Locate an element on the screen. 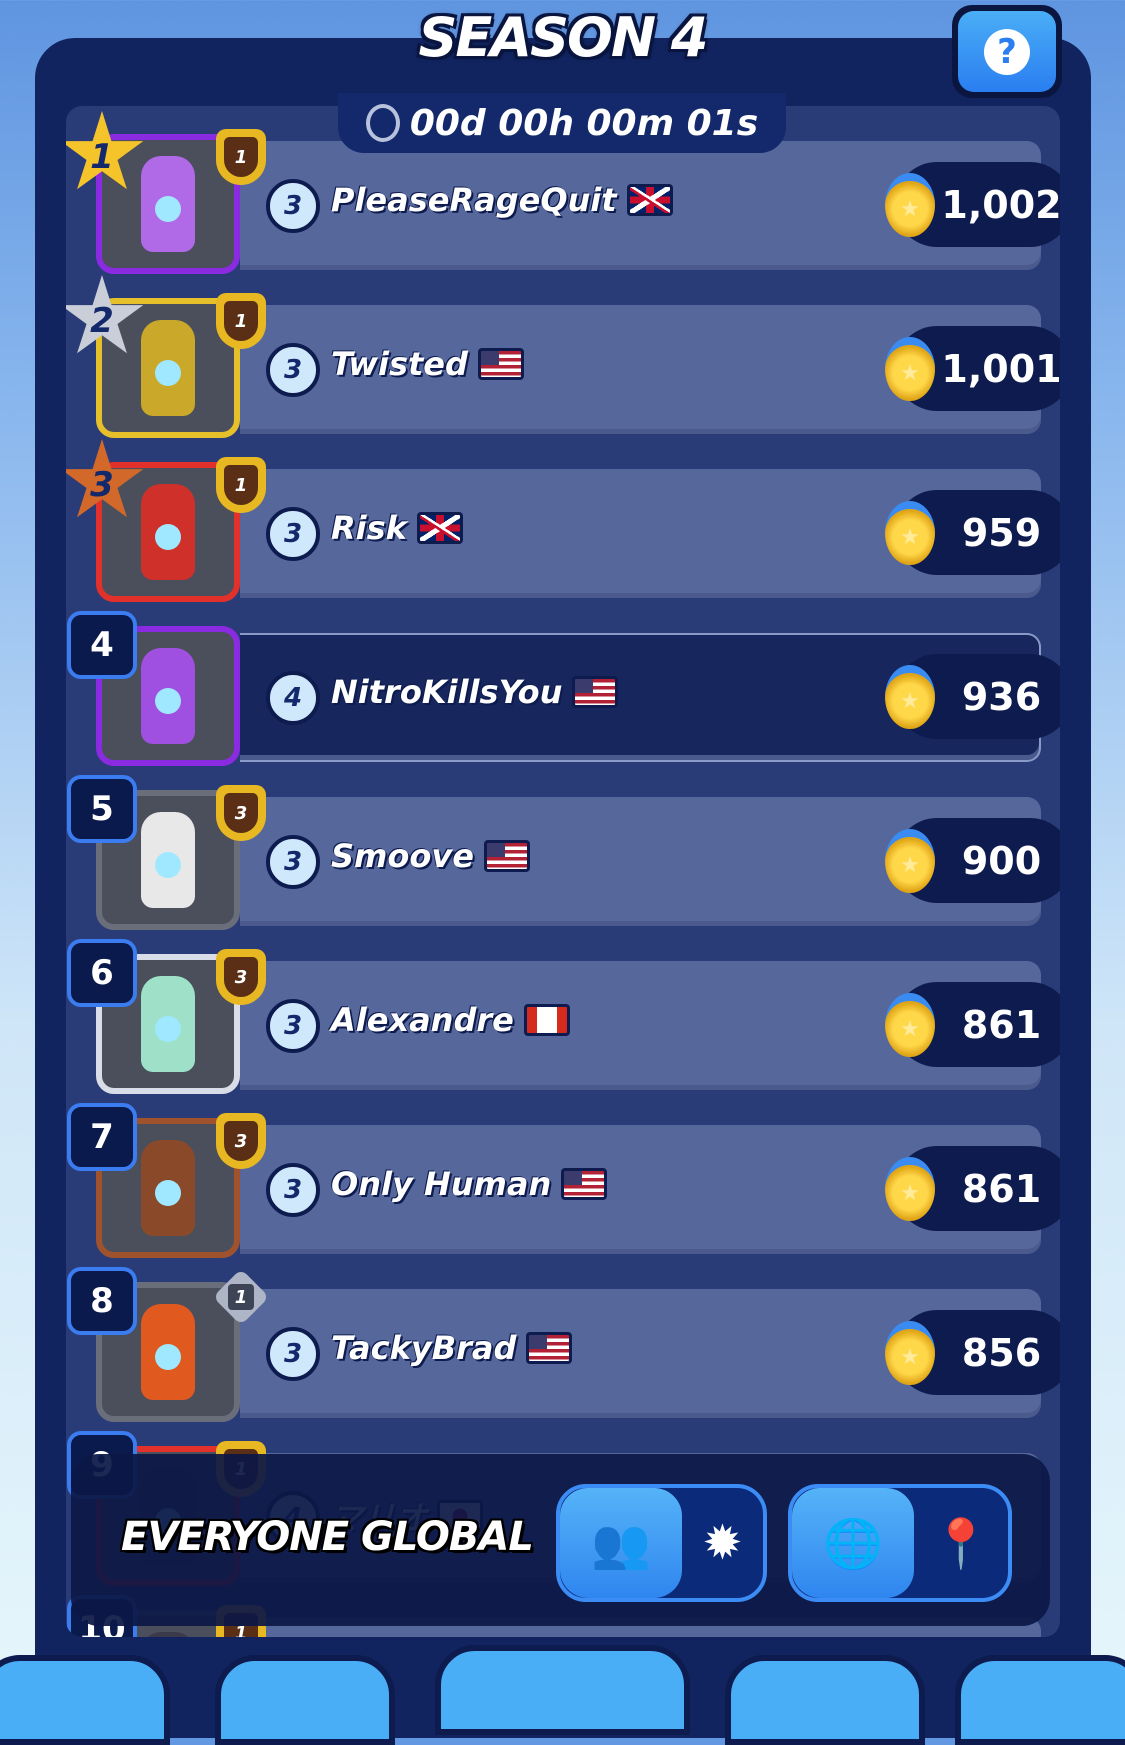 Image resolution: width=1125 pixels, height=1745 pixels. club-badge-icon: ✹ is located at coordinates (722, 1543).